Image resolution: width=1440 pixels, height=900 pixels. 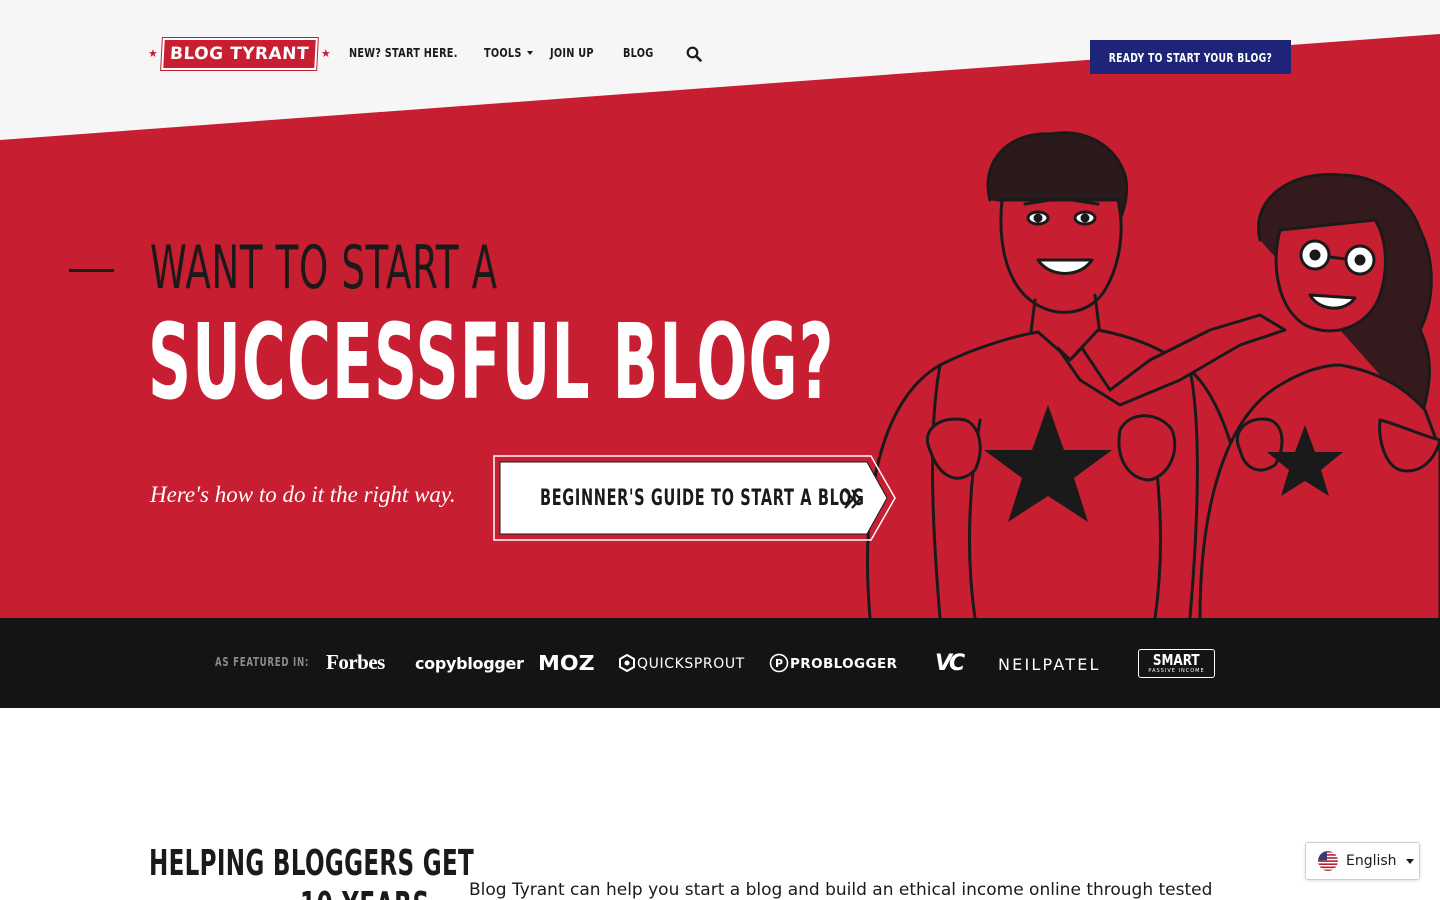 I want to click on language-selector: English, so click(x=1362, y=861).